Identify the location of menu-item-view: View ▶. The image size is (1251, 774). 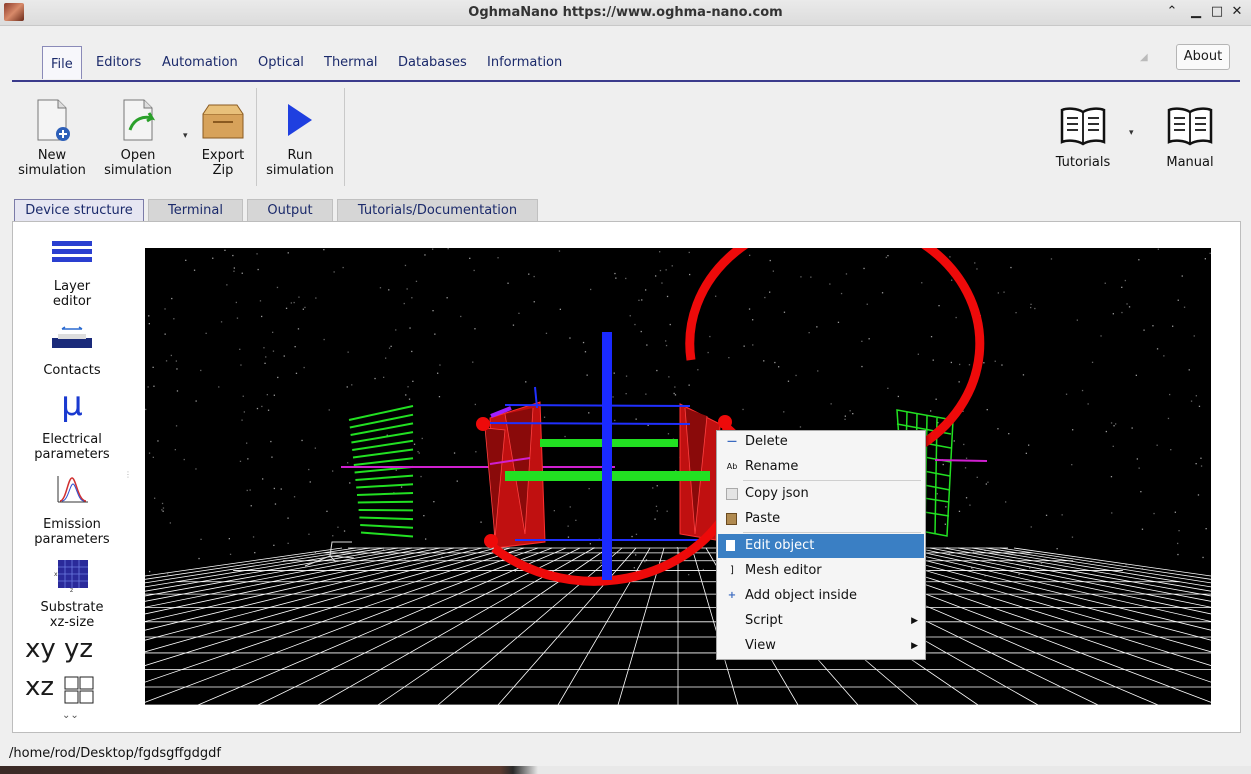
(821, 646).